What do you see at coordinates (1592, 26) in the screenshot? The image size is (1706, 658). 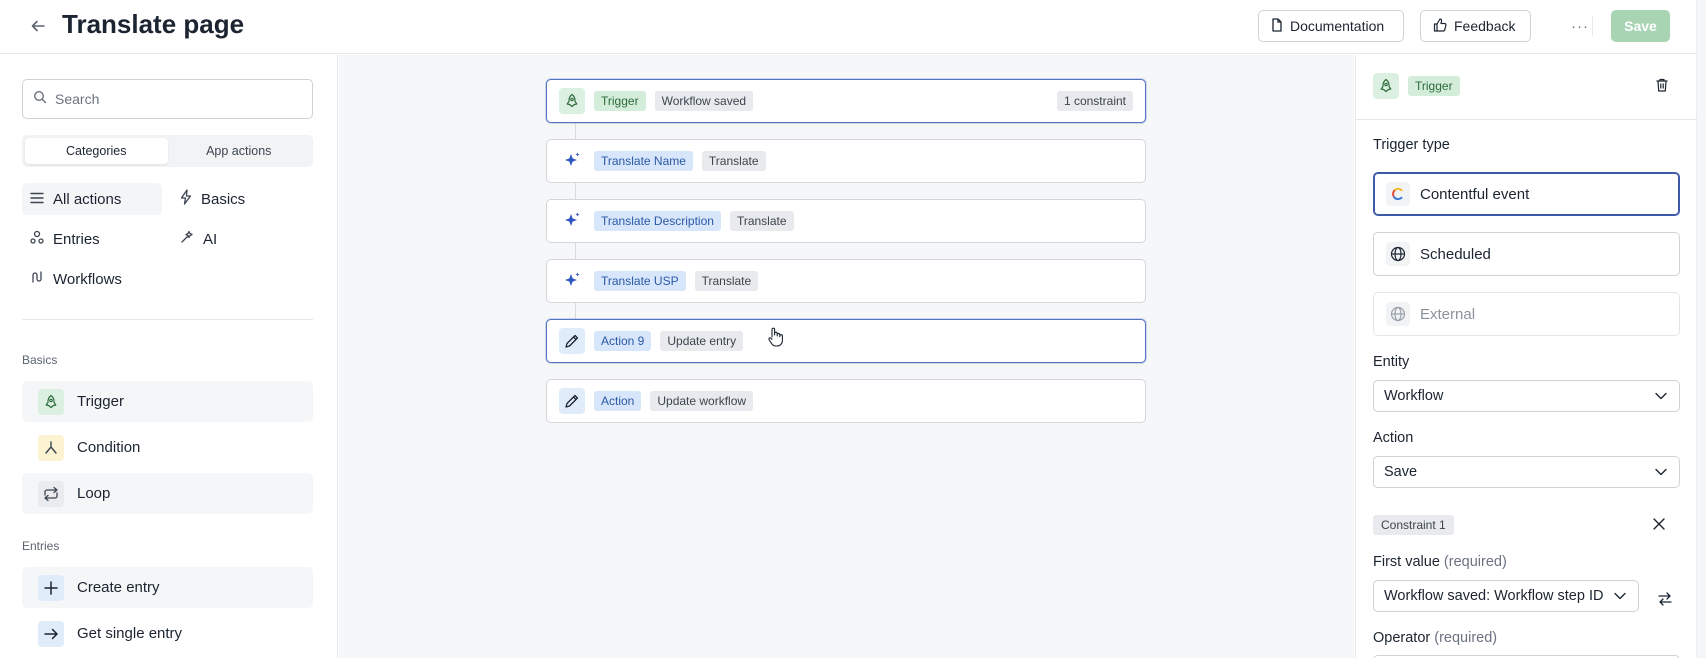 I see `header-divider` at bounding box center [1592, 26].